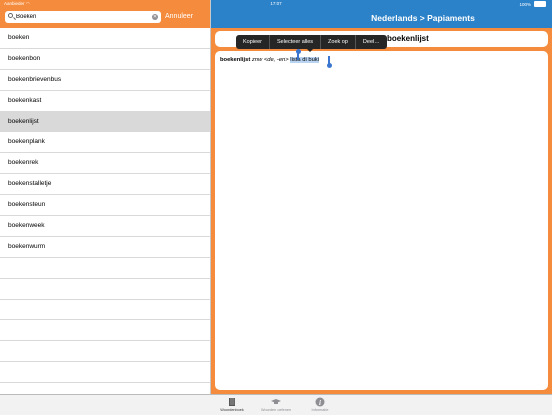 The width and height of the screenshot is (552, 415). I want to click on entry-translation-selected: lista di buki, so click(304, 60).